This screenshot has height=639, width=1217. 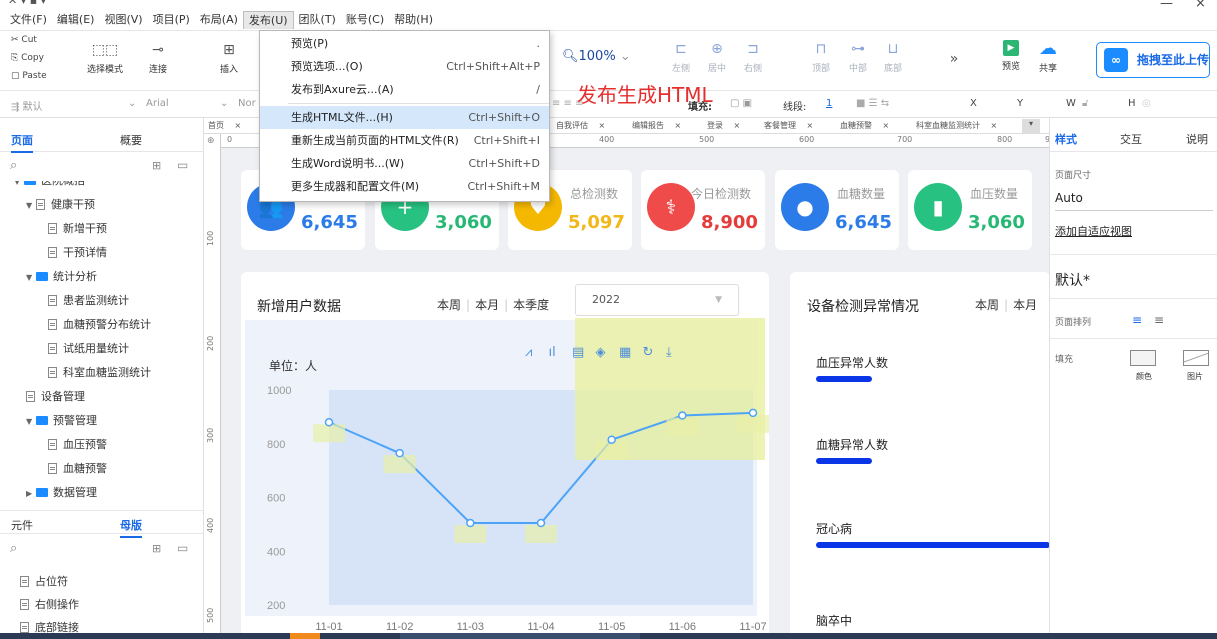 What do you see at coordinates (1066, 139) in the screenshot?
I see `tab-style: 样式` at bounding box center [1066, 139].